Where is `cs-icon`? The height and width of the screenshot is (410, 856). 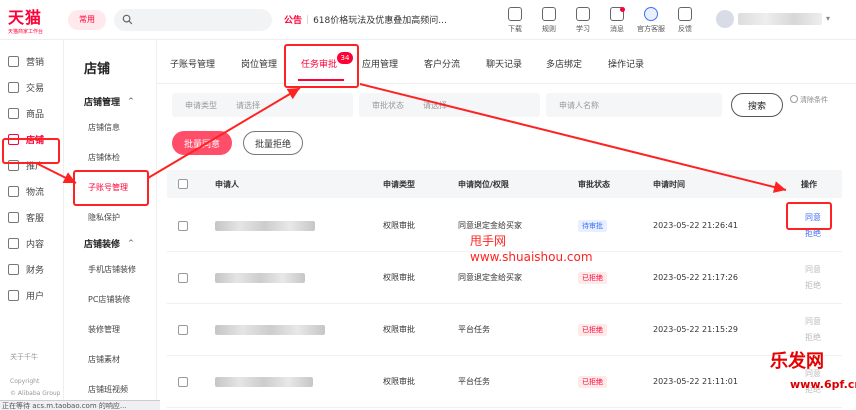
cs-icon is located at coordinates (13, 217).